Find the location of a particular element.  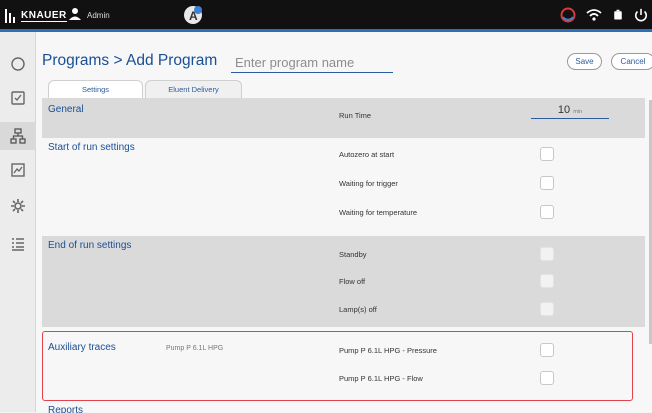

wifi-icon is located at coordinates (594, 15).